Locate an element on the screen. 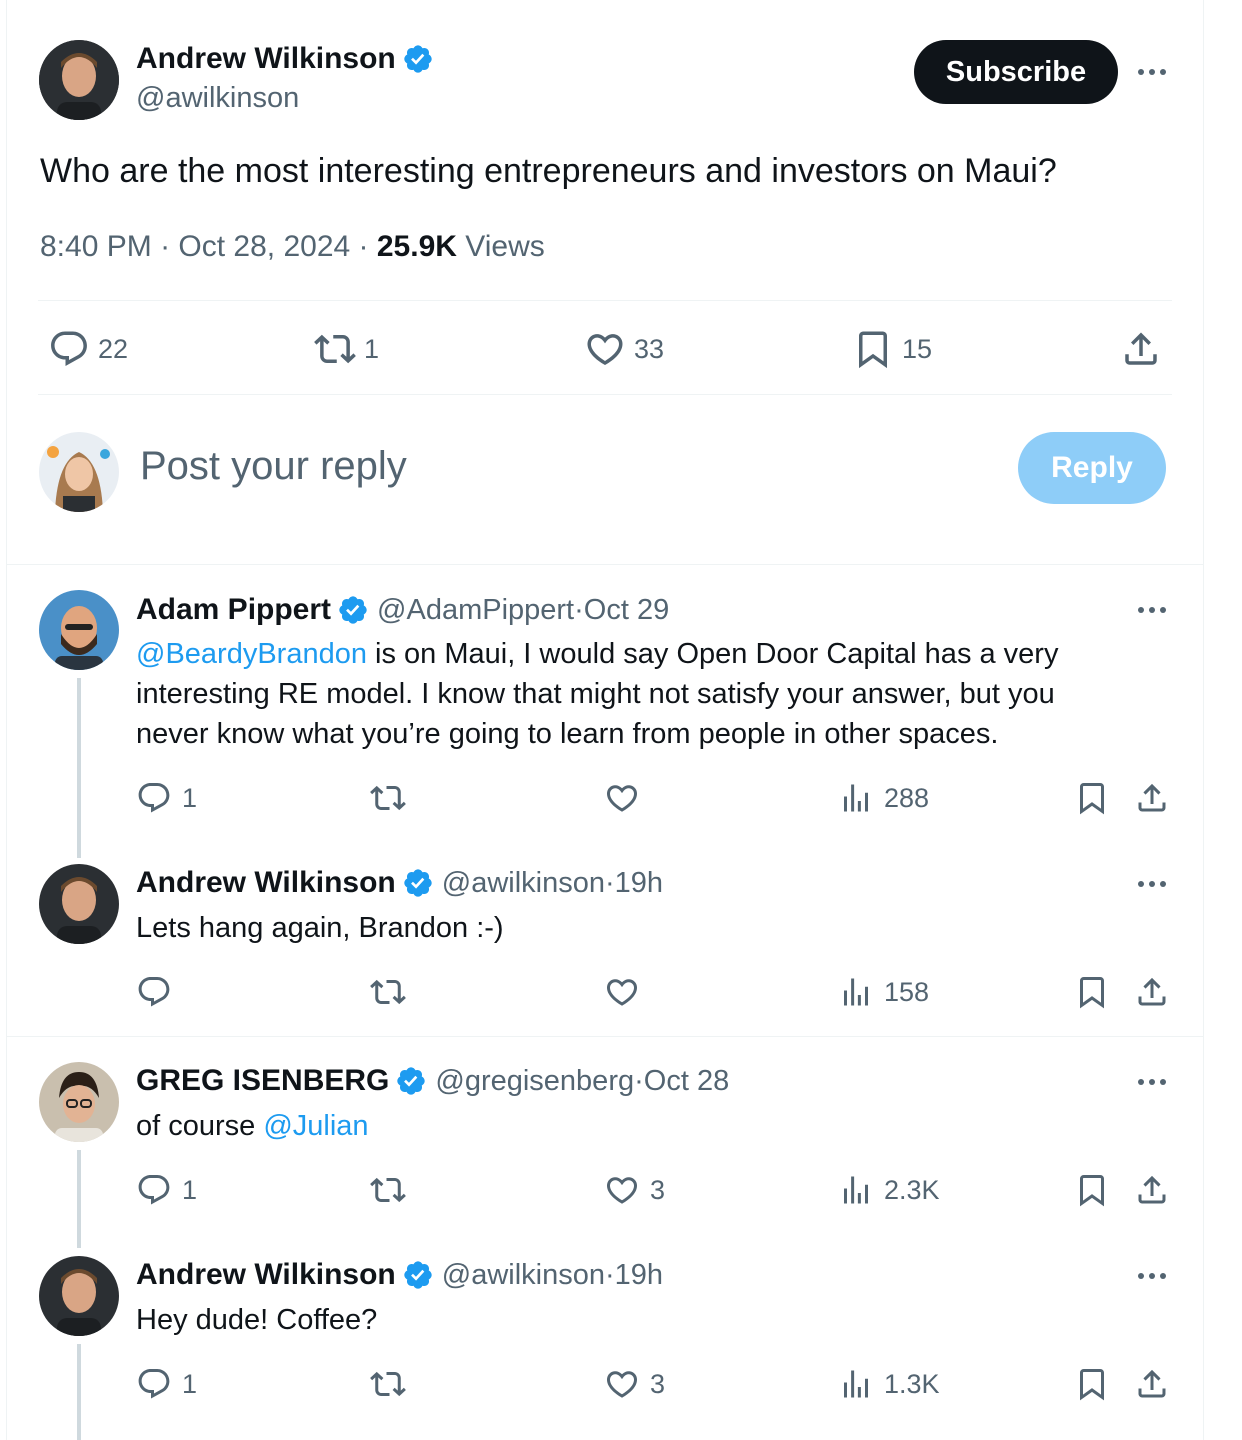 The height and width of the screenshot is (1440, 1242). reply-header: Andrew Wilkinson @awilkinson · 19h is located at coordinates (399, 883).